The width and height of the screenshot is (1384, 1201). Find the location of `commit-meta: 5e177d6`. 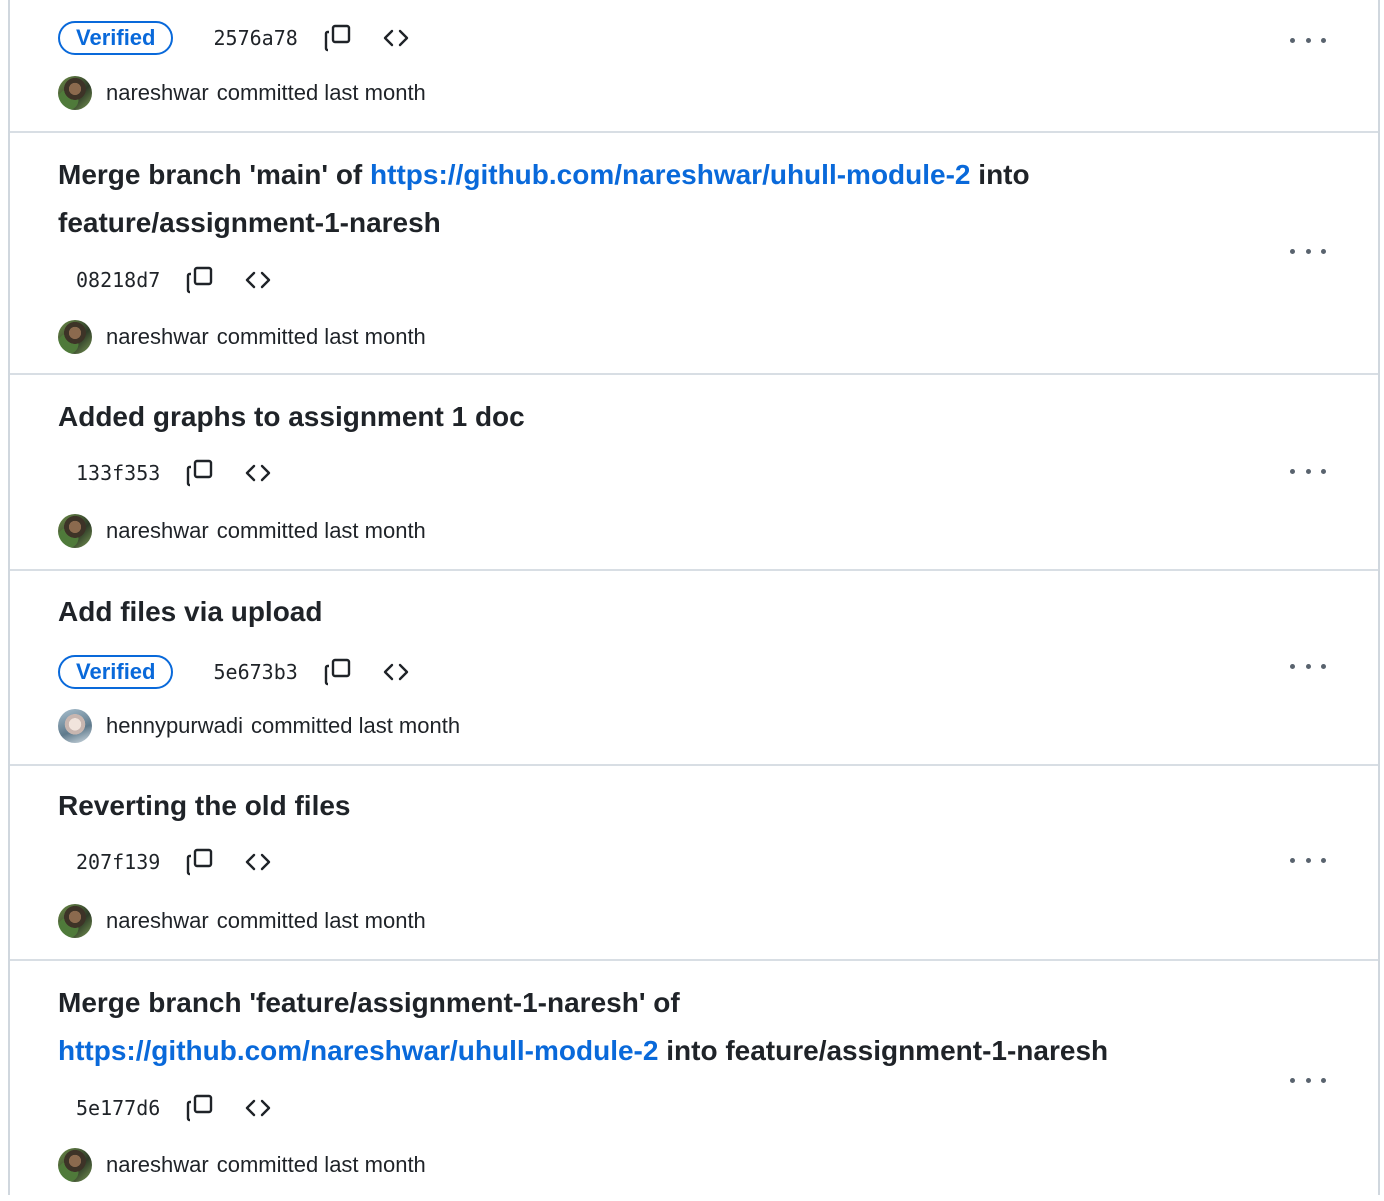

commit-meta: 5e177d6 is located at coordinates (167, 1108).